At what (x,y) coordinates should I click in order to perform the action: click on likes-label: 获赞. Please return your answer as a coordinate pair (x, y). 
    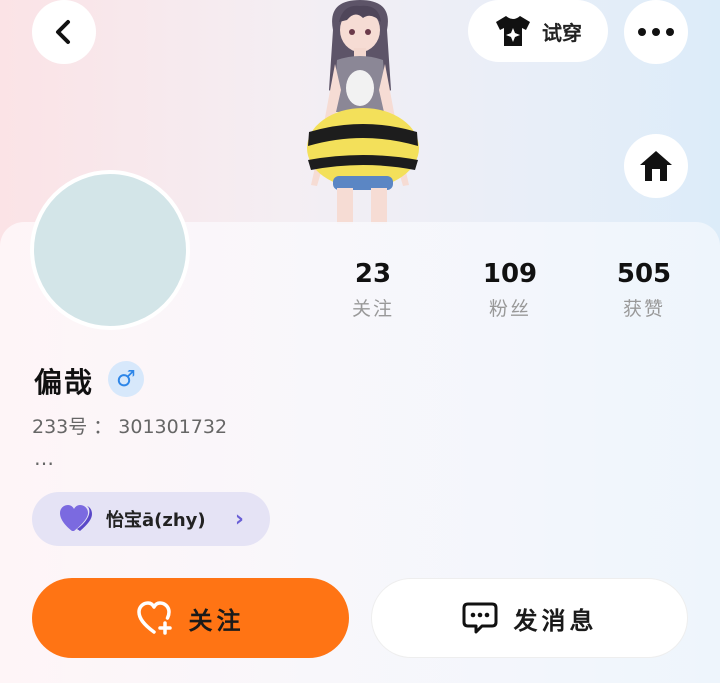
    Looking at the image, I should click on (643, 309).